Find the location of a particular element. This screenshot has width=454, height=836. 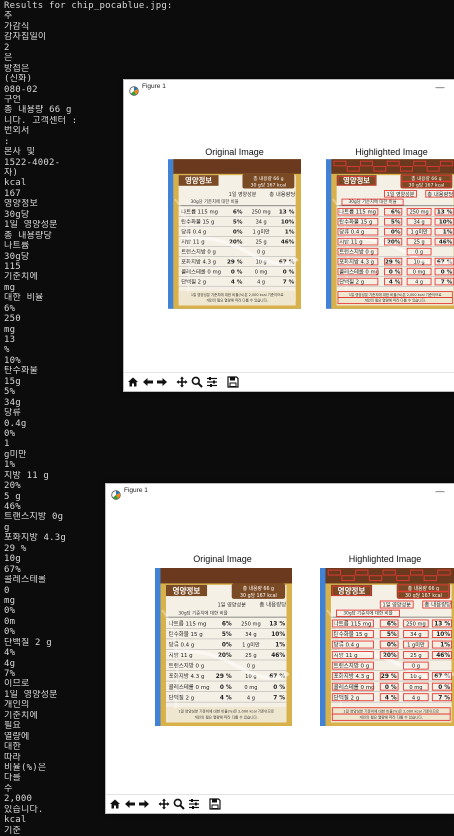

label-calories: 30 g당 167 kcal is located at coordinates (258, 595).